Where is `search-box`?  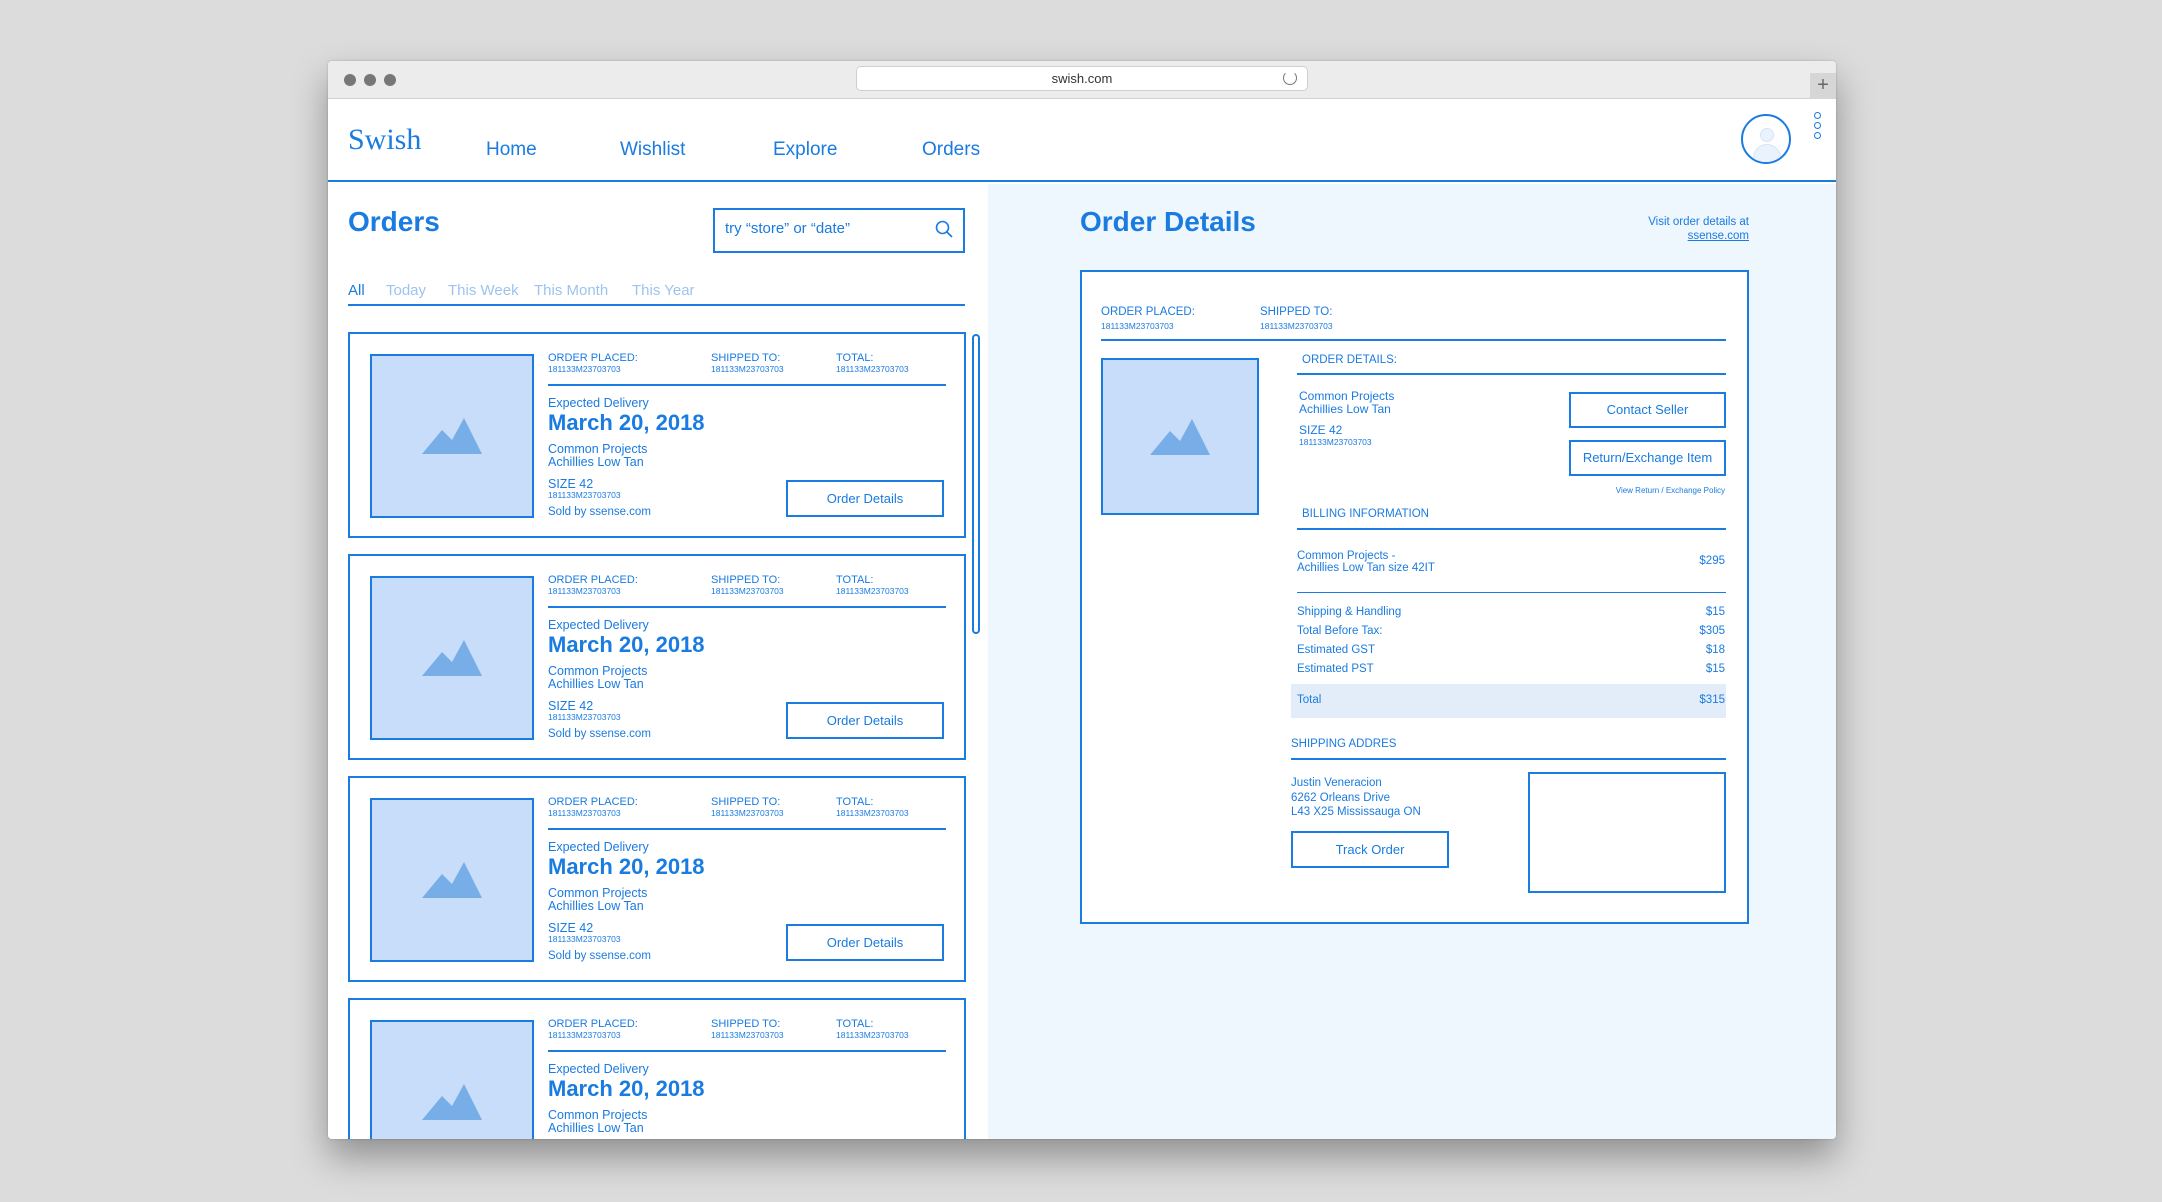
search-box is located at coordinates (839, 230).